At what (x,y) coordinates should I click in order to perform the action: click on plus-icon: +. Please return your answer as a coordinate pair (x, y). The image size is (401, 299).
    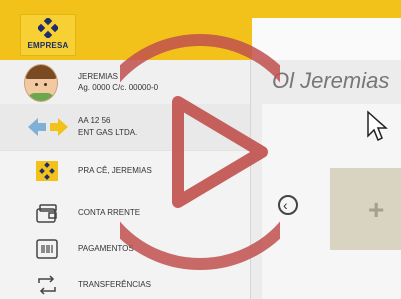
    Looking at the image, I should click on (376, 209).